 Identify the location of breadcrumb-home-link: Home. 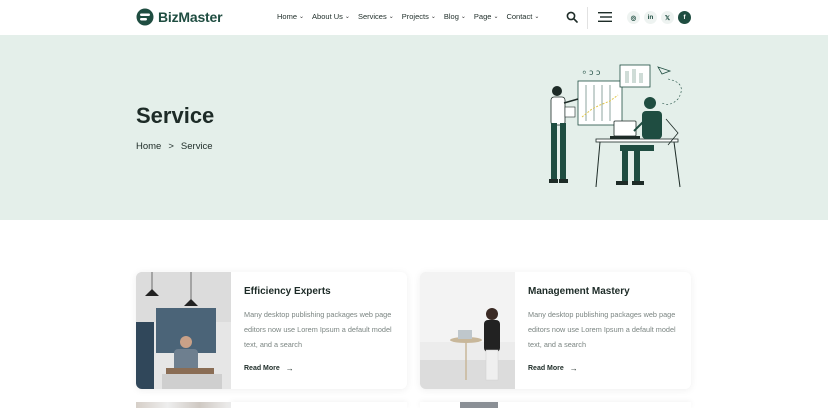
(148, 146).